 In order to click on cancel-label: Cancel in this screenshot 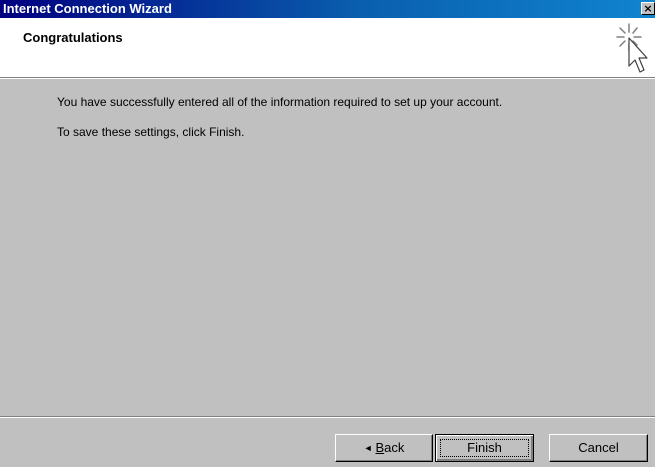, I will do `click(598, 447)`.